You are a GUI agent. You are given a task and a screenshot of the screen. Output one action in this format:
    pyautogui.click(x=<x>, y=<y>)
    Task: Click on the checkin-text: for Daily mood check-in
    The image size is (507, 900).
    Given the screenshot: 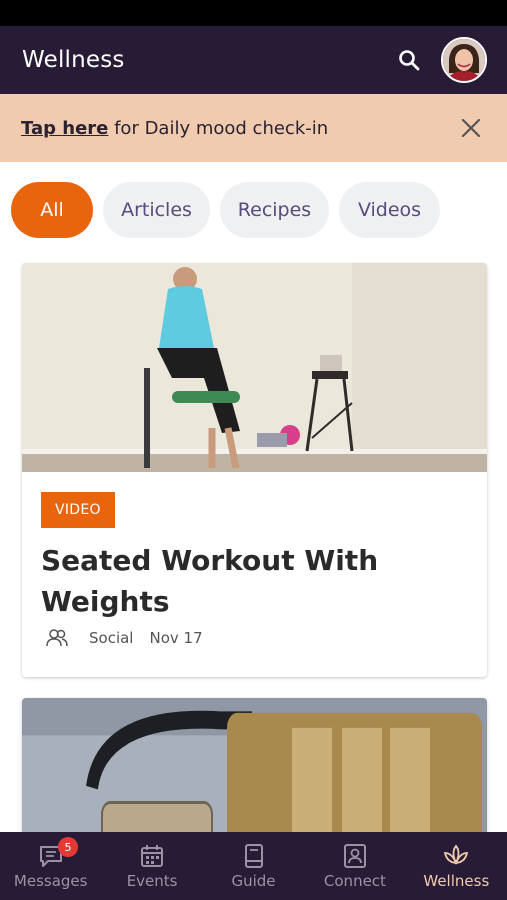 What is the action you would take?
    pyautogui.click(x=218, y=128)
    